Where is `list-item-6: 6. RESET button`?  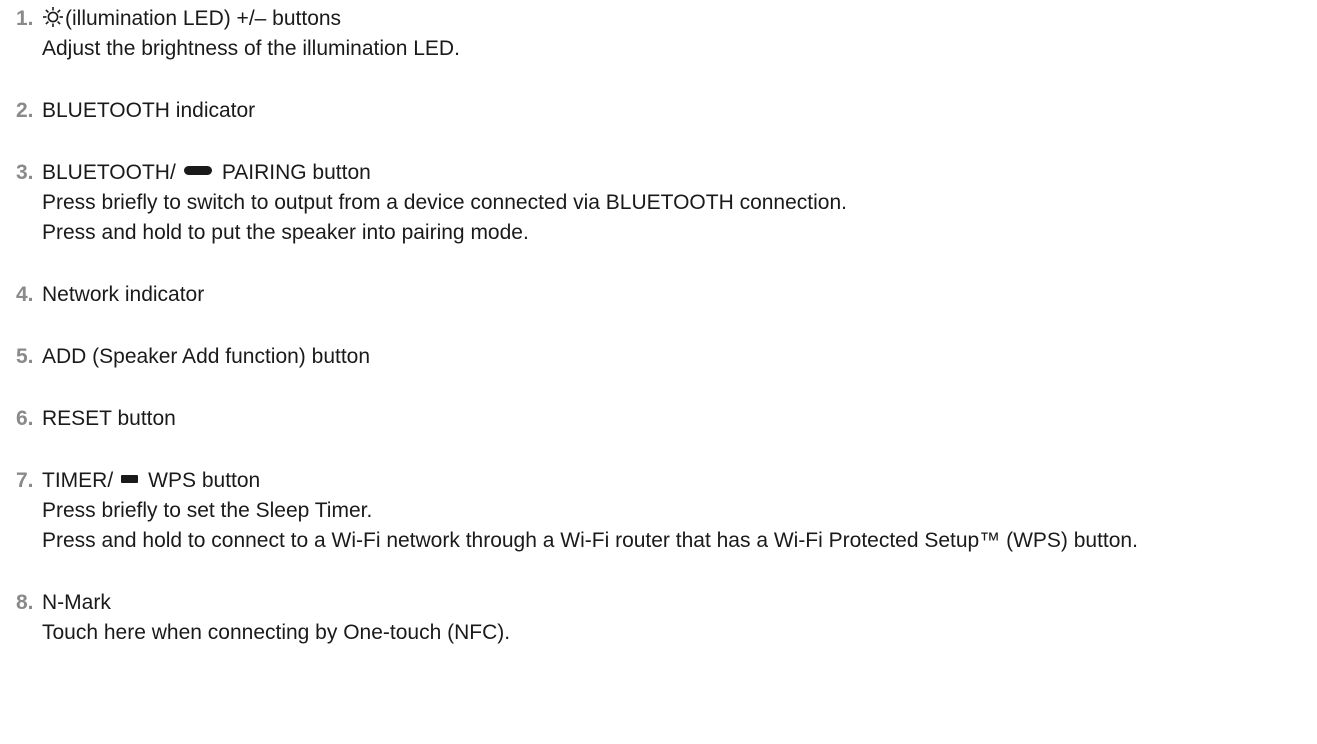 list-item-6: 6. RESET button is located at coordinates (666, 419).